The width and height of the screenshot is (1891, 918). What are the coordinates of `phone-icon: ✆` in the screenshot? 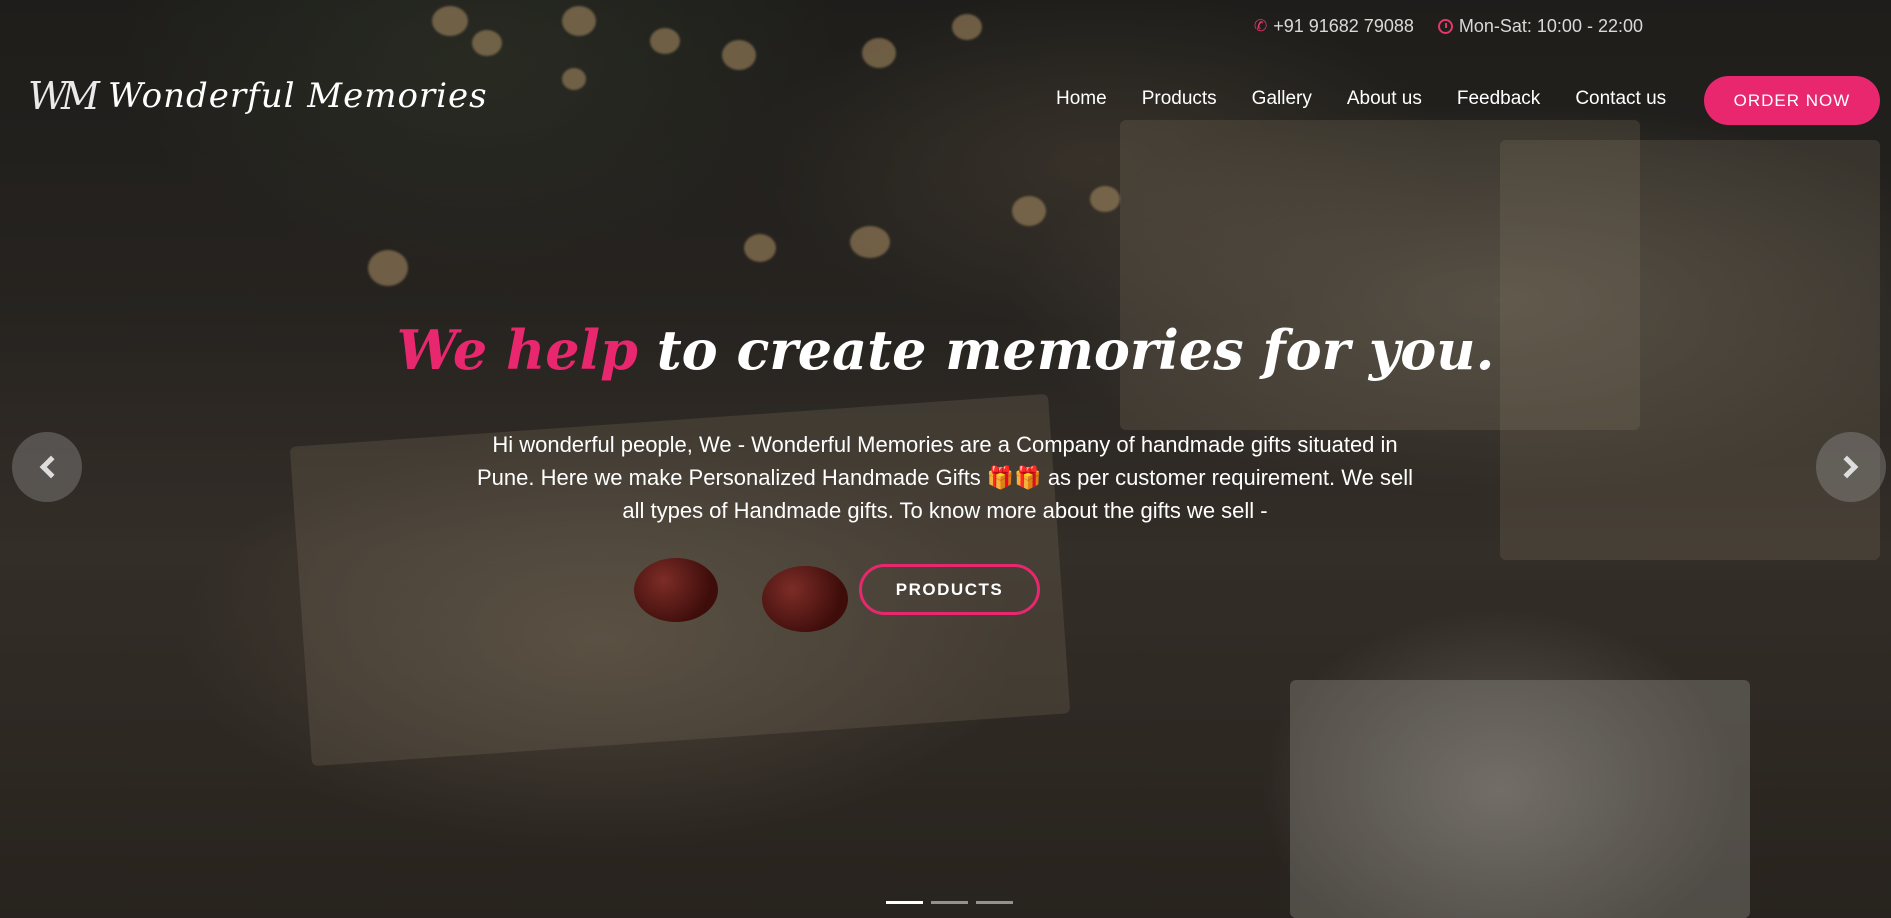 It's located at (1260, 26).